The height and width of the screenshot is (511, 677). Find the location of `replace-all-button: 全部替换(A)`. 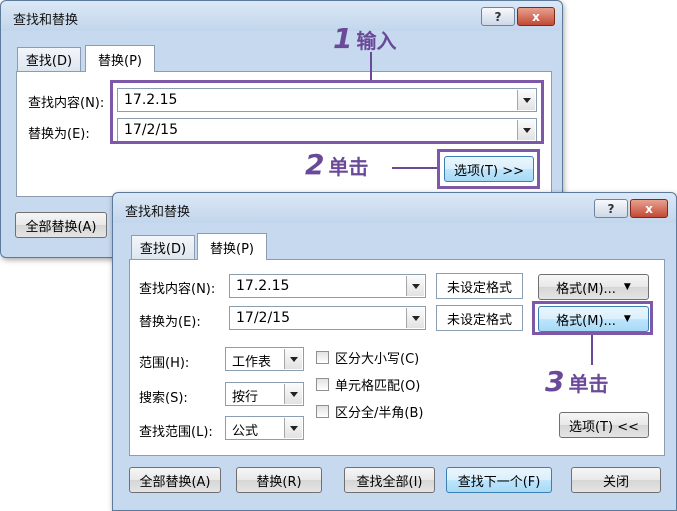

replace-all-button: 全部替换(A) is located at coordinates (175, 480).